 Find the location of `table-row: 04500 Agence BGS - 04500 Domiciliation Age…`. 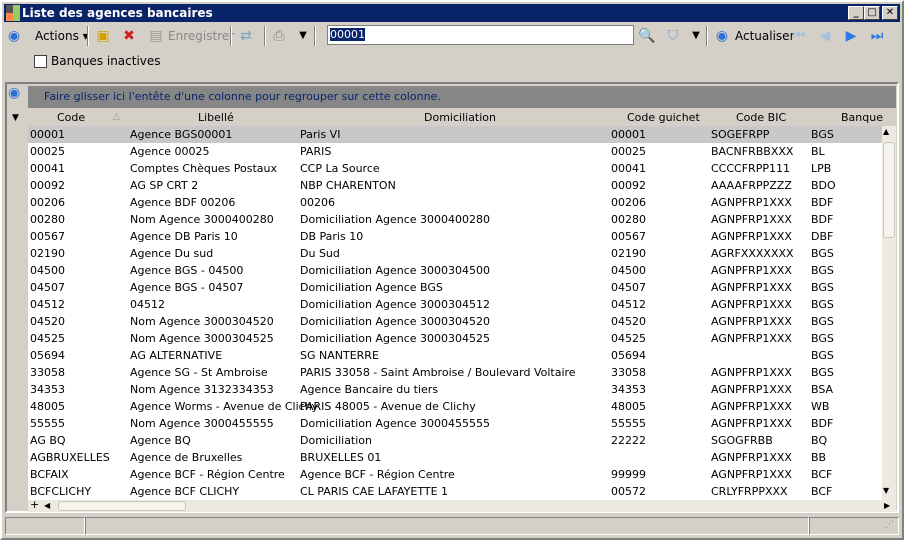

table-row: 04500 Agence BGS - 04500 Domiciliation Age… is located at coordinates (455, 270).